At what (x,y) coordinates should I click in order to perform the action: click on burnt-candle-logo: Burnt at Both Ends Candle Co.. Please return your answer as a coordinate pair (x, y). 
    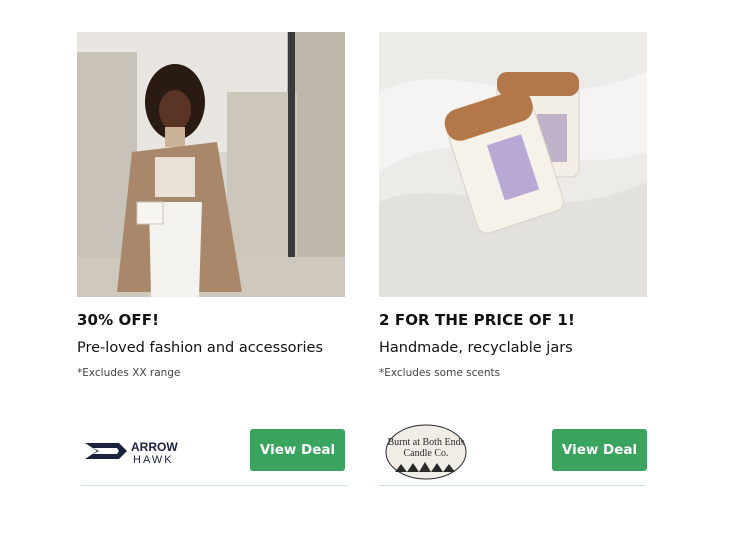
    Looking at the image, I should click on (426, 452).